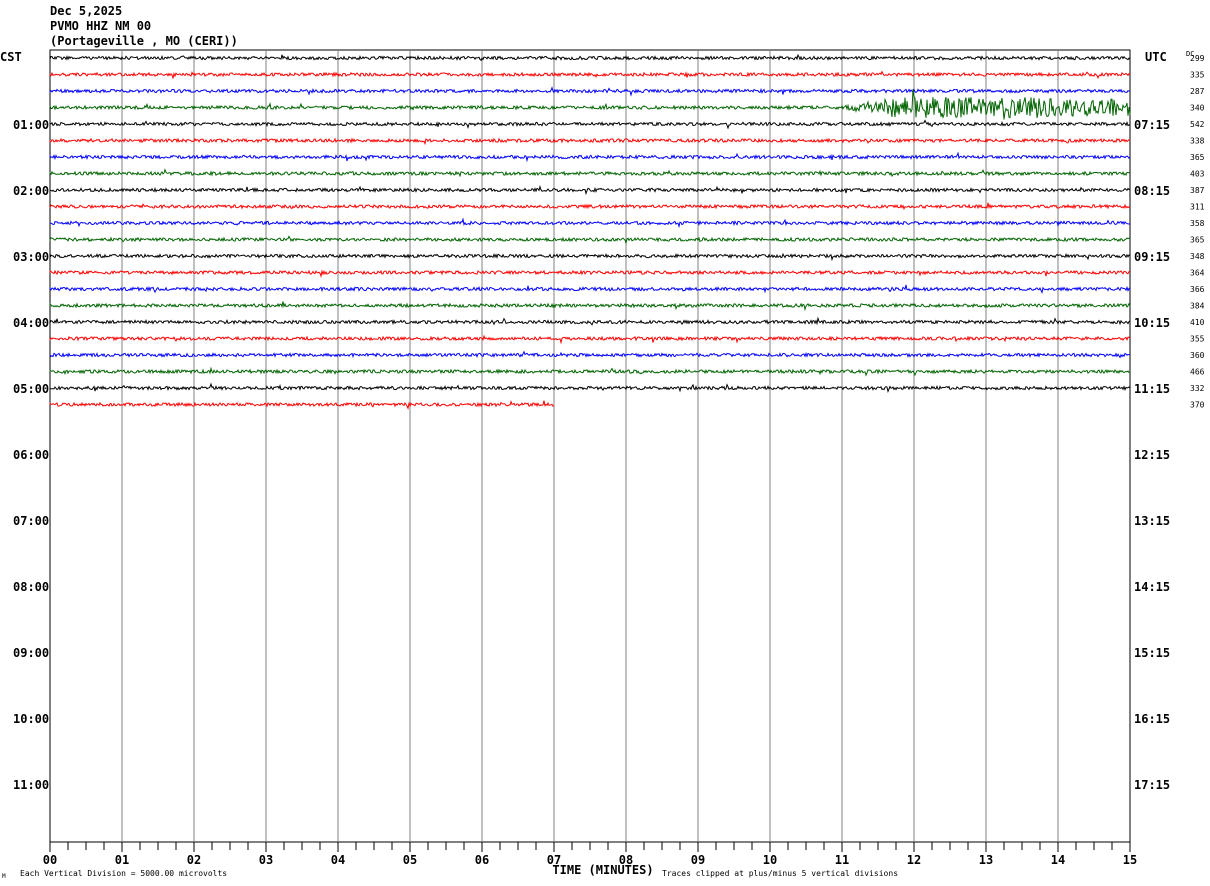 The height and width of the screenshot is (886, 1210). What do you see at coordinates (914, 860) in the screenshot?
I see `x-tick-label: 12` at bounding box center [914, 860].